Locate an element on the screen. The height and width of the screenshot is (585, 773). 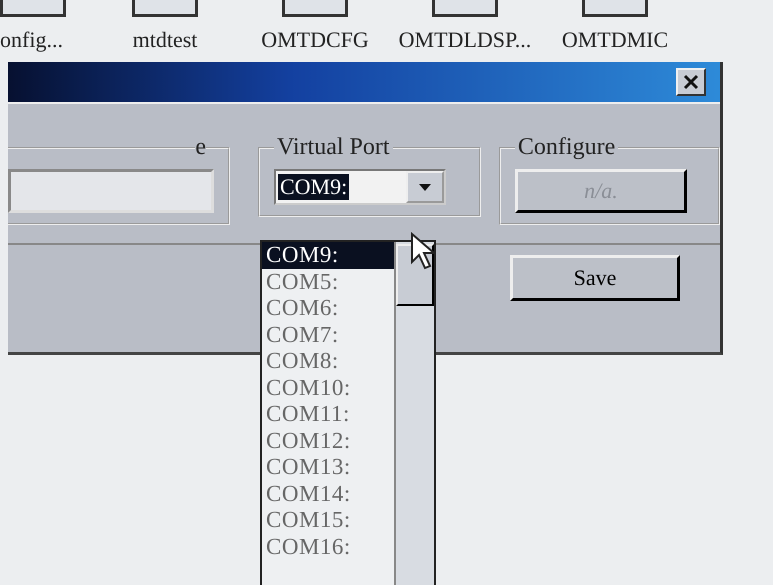
port-option: COM16: is located at coordinates (328, 547).